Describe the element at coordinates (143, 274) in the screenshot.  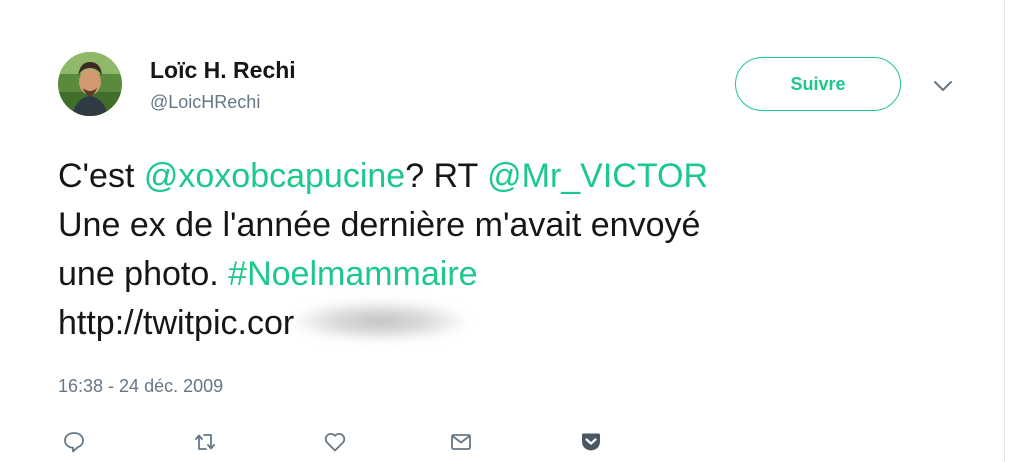
I see `tweet-text-segment: une photo.` at that location.